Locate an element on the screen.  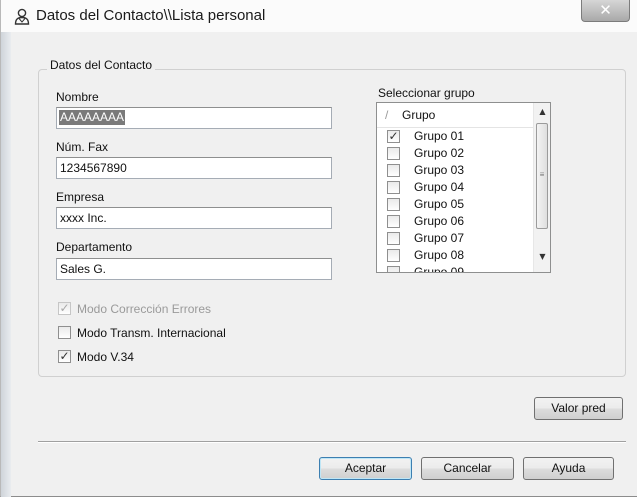
fax-input: 1234567890 is located at coordinates (194, 168).